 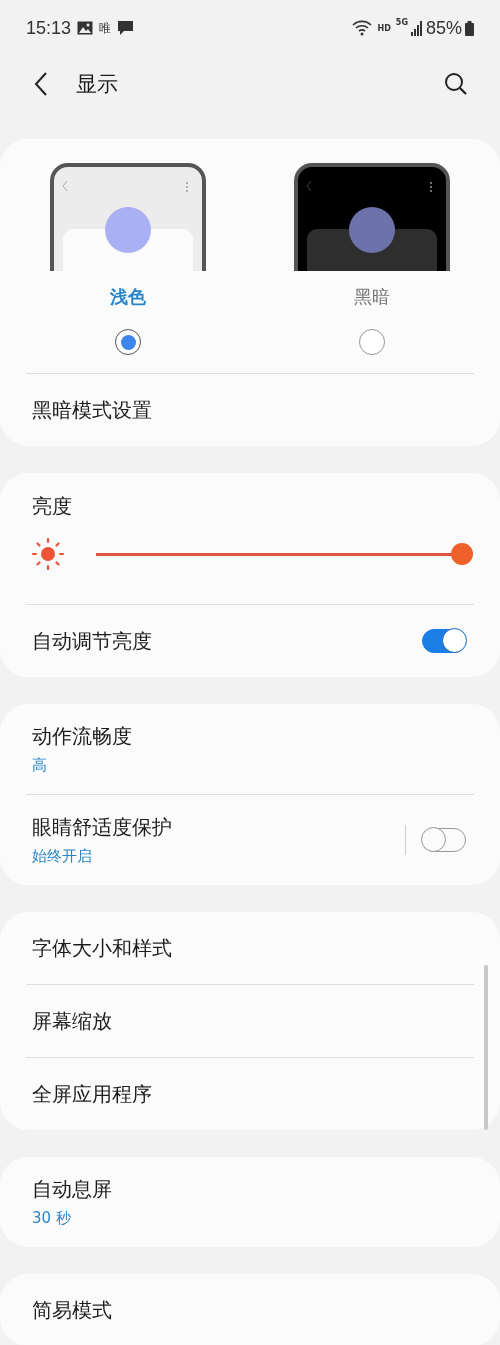 I want to click on row-label: 全屏应用程序, so click(x=92, y=1094).